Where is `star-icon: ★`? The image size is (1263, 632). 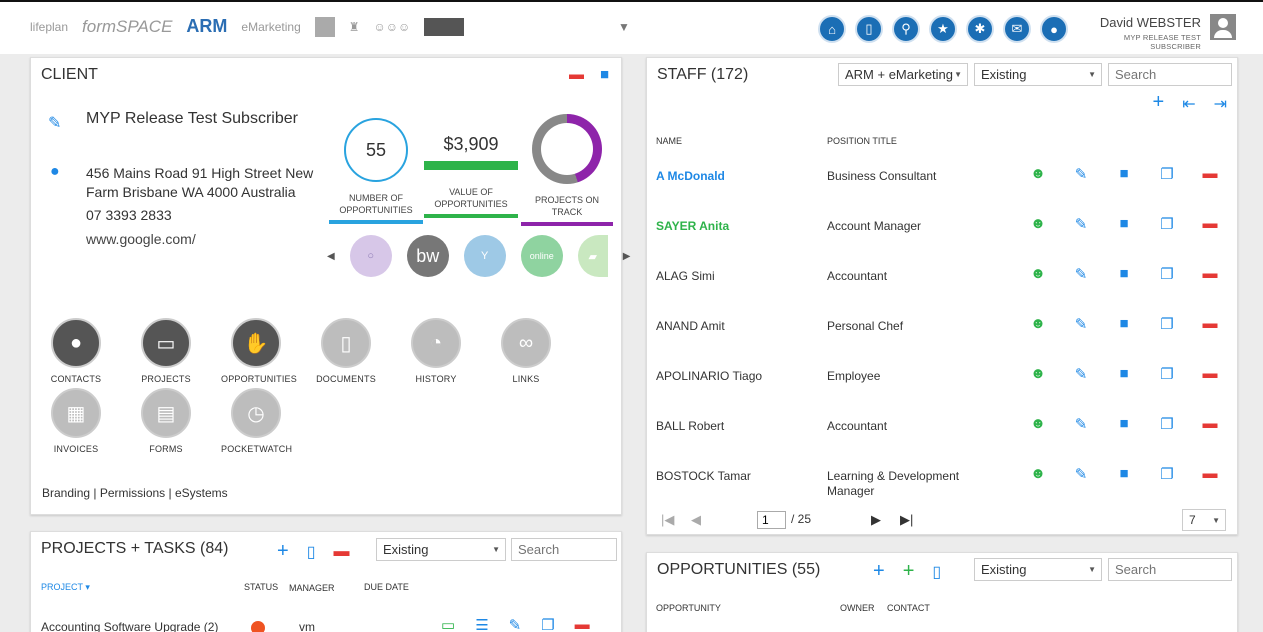
star-icon: ★ is located at coordinates (943, 29).